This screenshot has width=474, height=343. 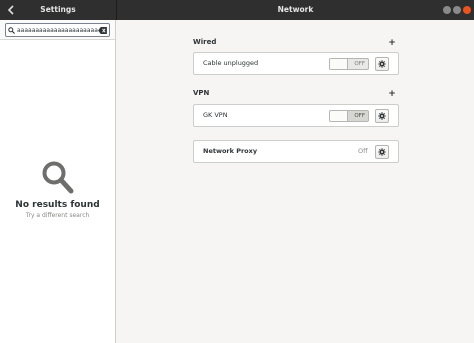 I want to click on settings-title: Settings, so click(x=58, y=9).